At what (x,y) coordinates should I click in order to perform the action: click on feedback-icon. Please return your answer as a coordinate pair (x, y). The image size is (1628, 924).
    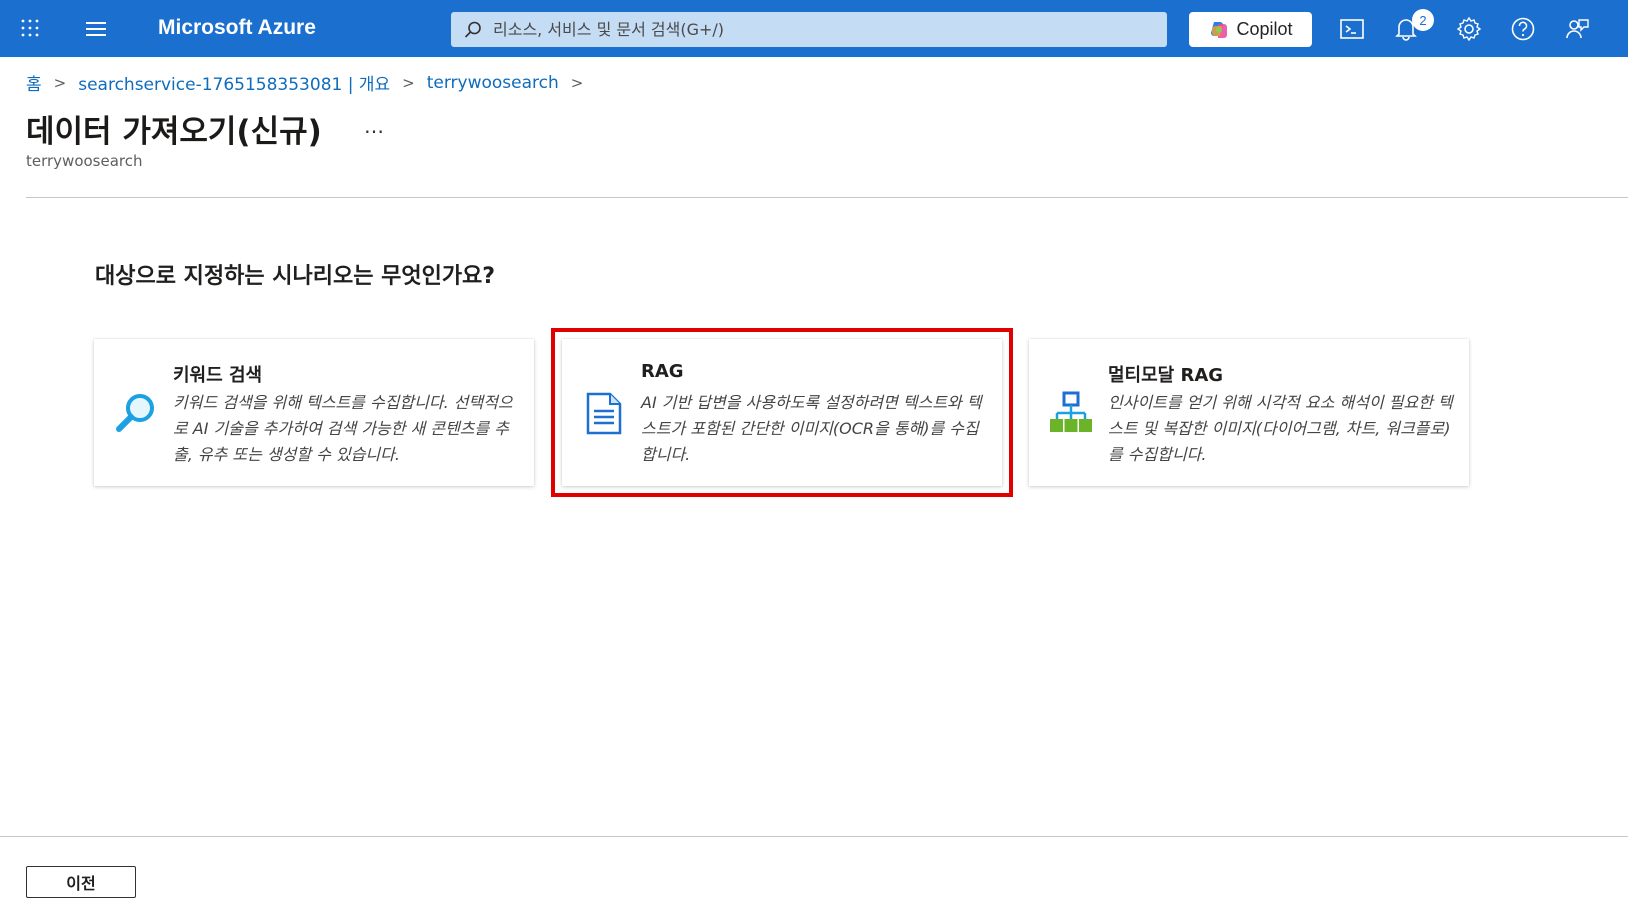
    Looking at the image, I should click on (1577, 29).